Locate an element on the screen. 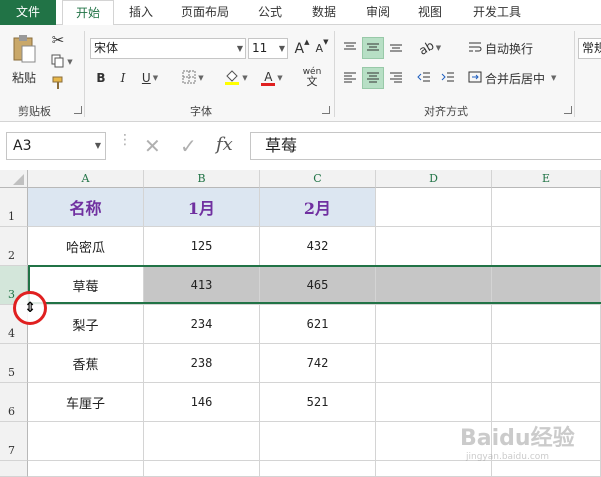 This screenshot has width=601, height=477. cell-c4: 621 is located at coordinates (318, 324).